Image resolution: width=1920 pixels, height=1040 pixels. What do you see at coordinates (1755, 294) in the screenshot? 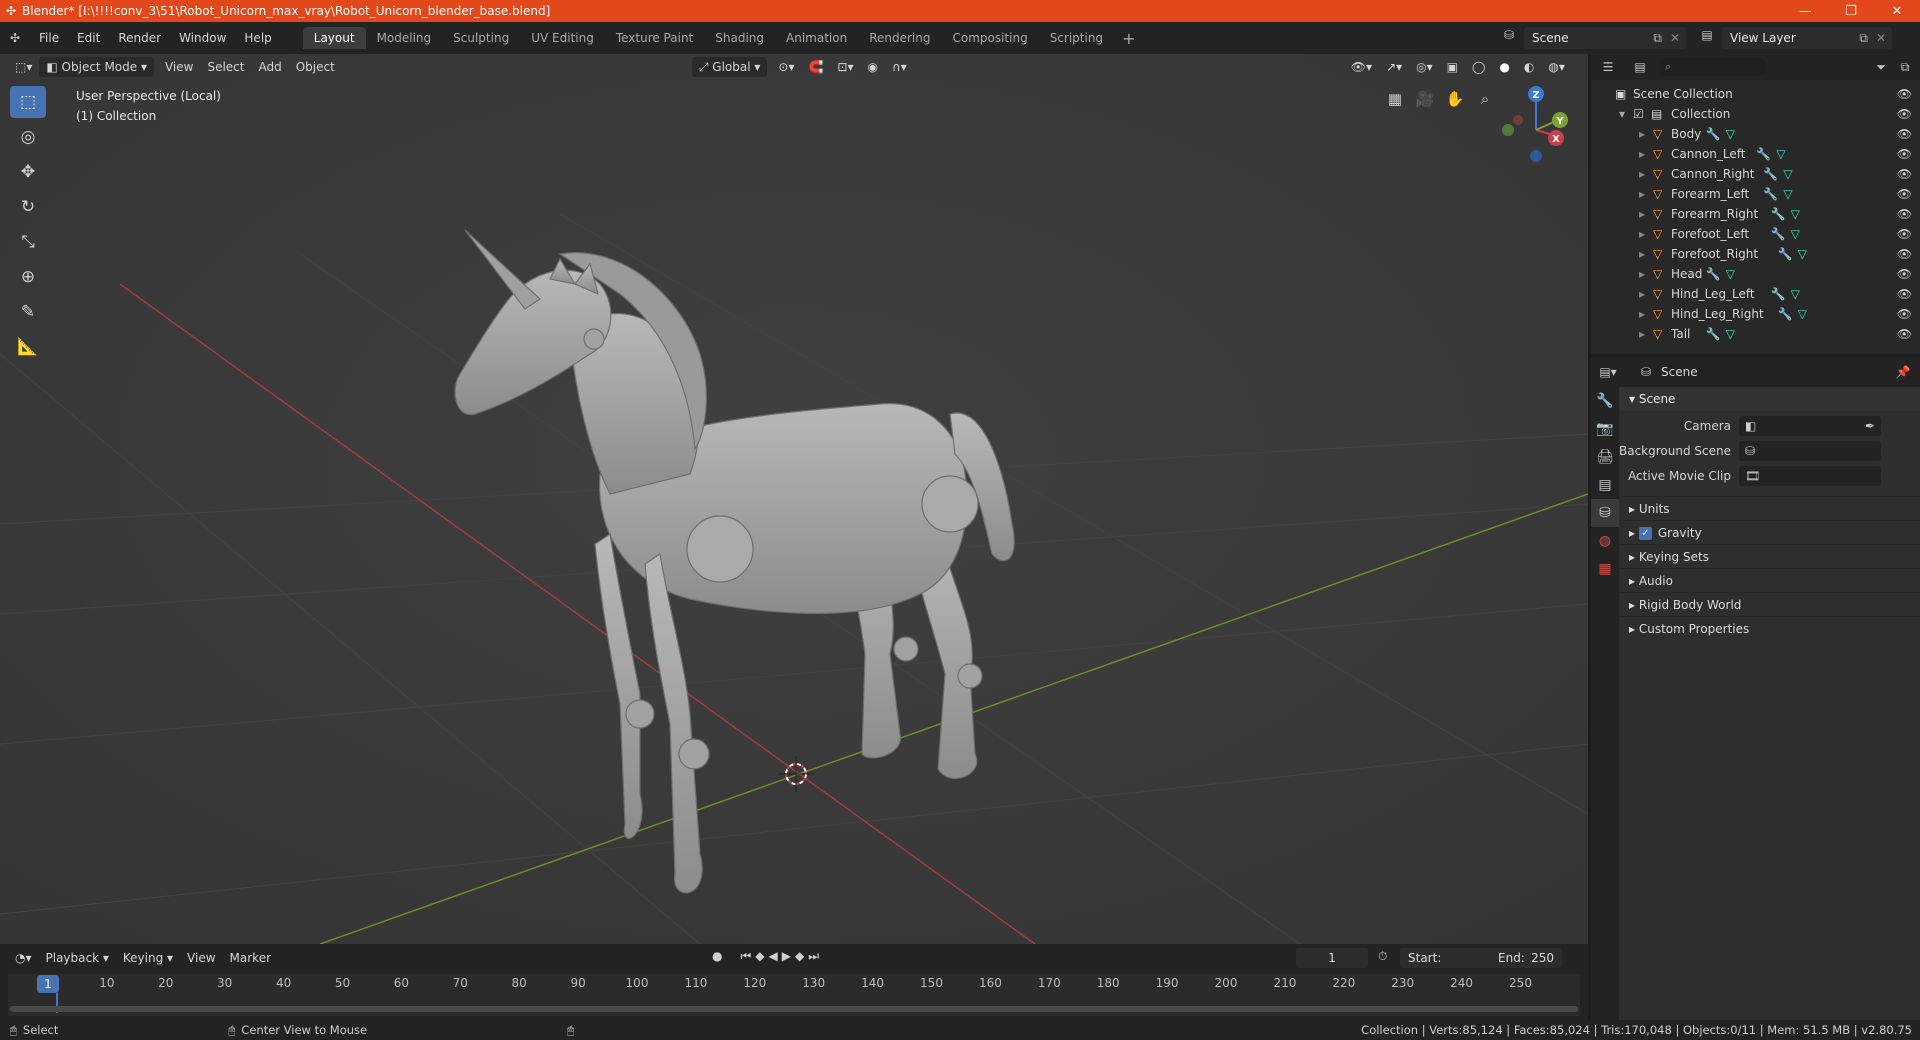
I see `outliner-object-row: ▸ ▽ Hind_Leg_Left 👁 🔧 ▽` at bounding box center [1755, 294].